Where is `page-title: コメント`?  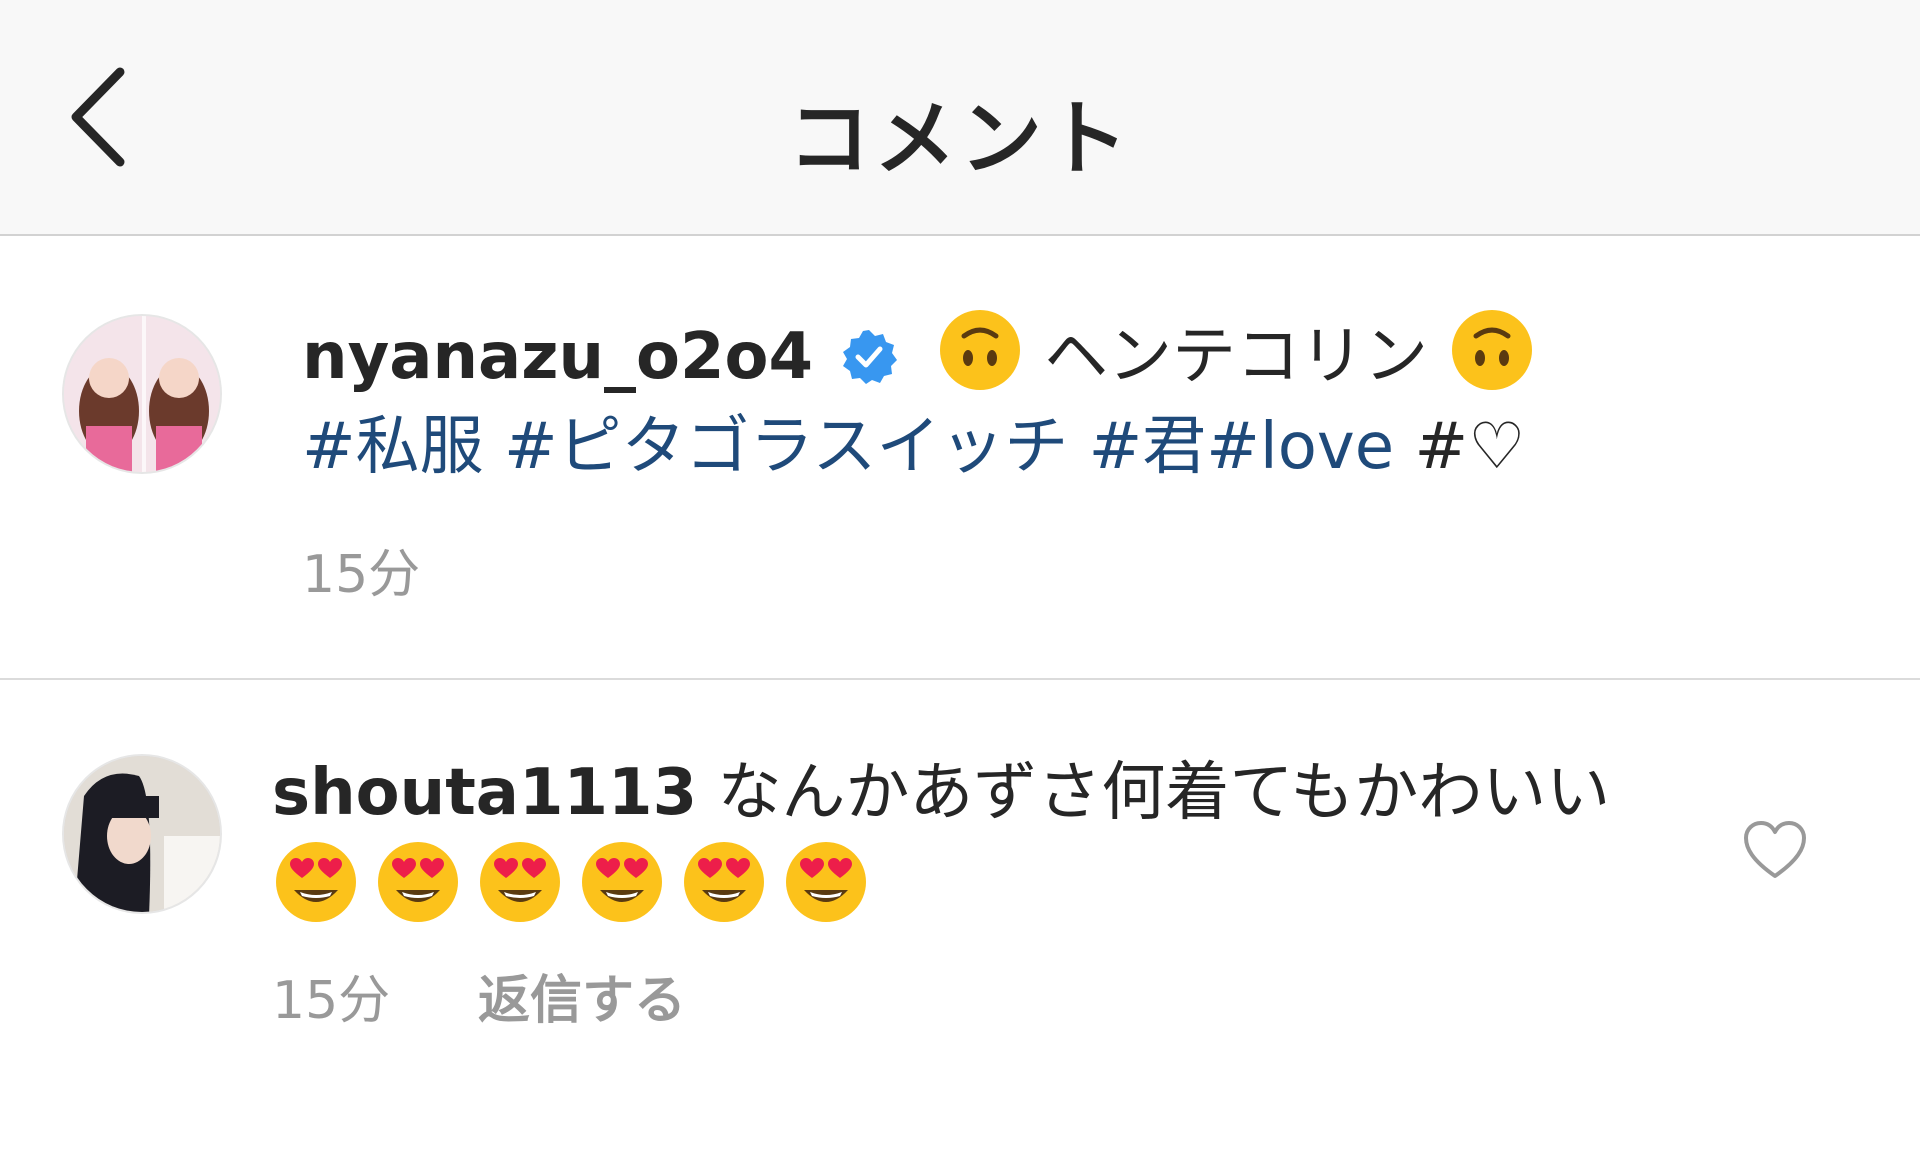
page-title: コメント is located at coordinates (959, 139).